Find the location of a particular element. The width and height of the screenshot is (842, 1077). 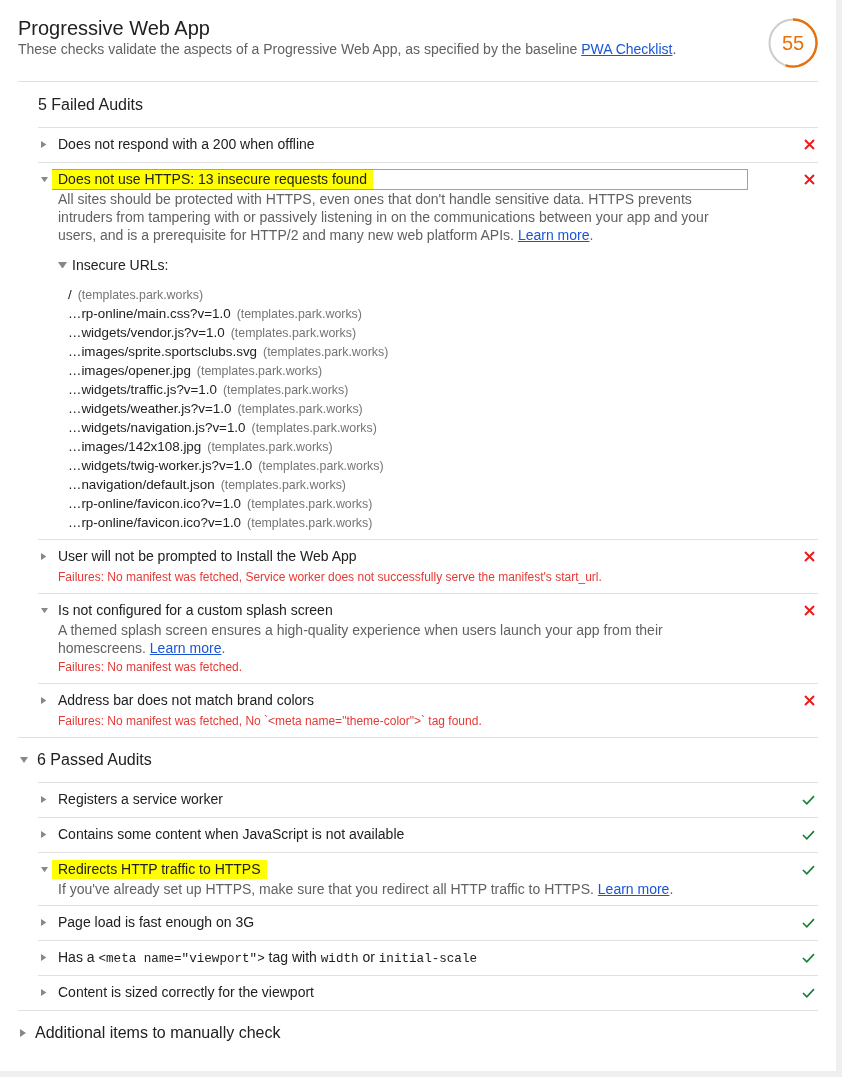

url-text: …widgets/twig-worker.js?v=1.0 is located at coordinates (160, 466).